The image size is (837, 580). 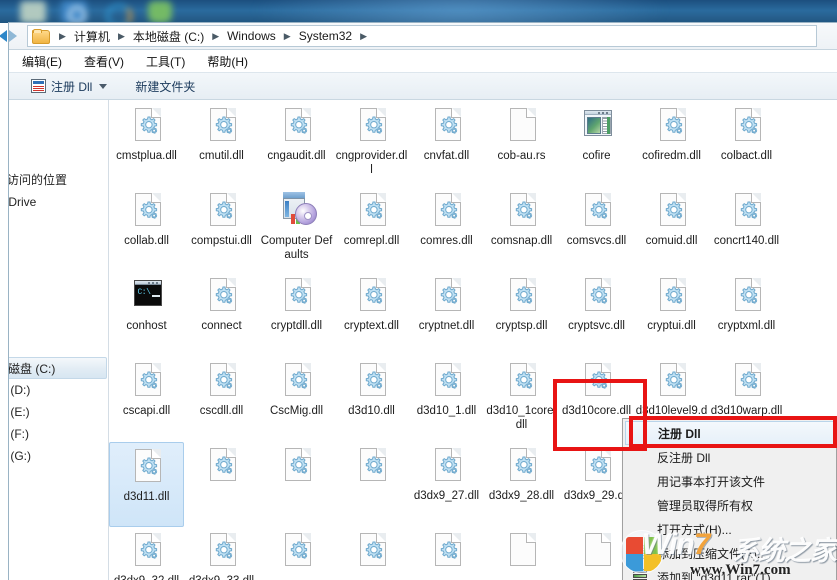 What do you see at coordinates (371, 144) in the screenshot?
I see `file-item: cngprovider.dll` at bounding box center [371, 144].